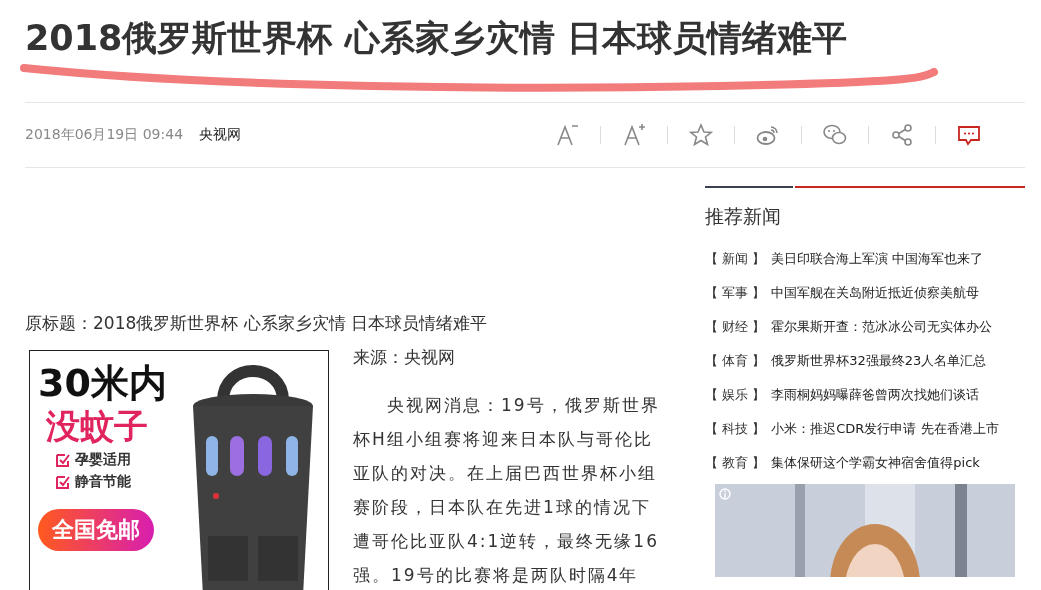 This screenshot has width=1041, height=590. Describe the element at coordinates (735, 361) in the screenshot. I see `category-tag: 【 体育 】` at that location.